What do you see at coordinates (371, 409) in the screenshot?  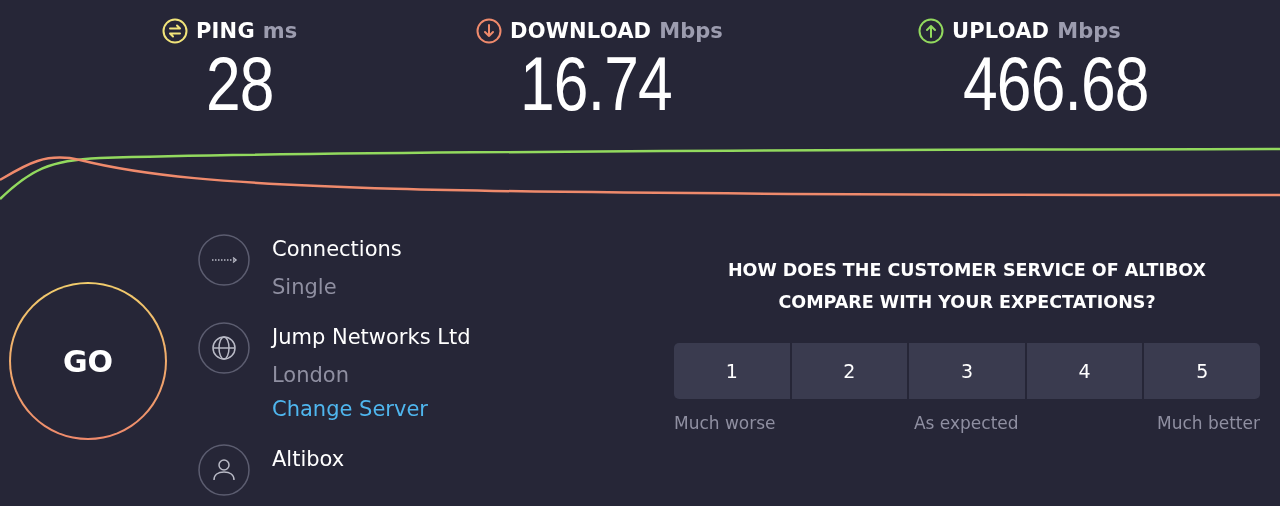 I see `change-server-link: Change Server` at bounding box center [371, 409].